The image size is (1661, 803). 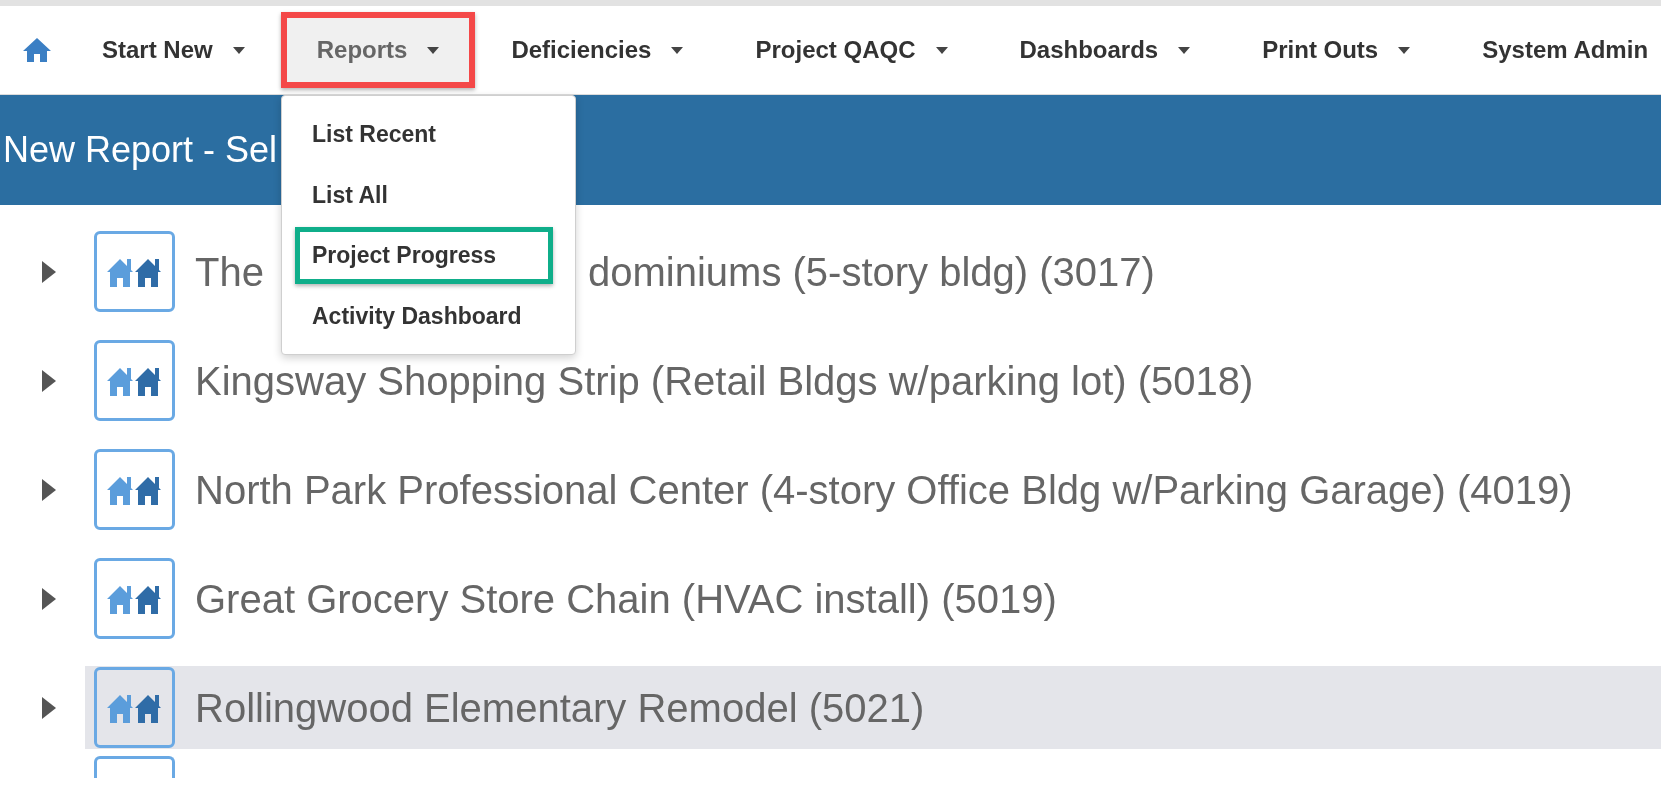 I want to click on banner-title: New Report - Sel, so click(x=140, y=150).